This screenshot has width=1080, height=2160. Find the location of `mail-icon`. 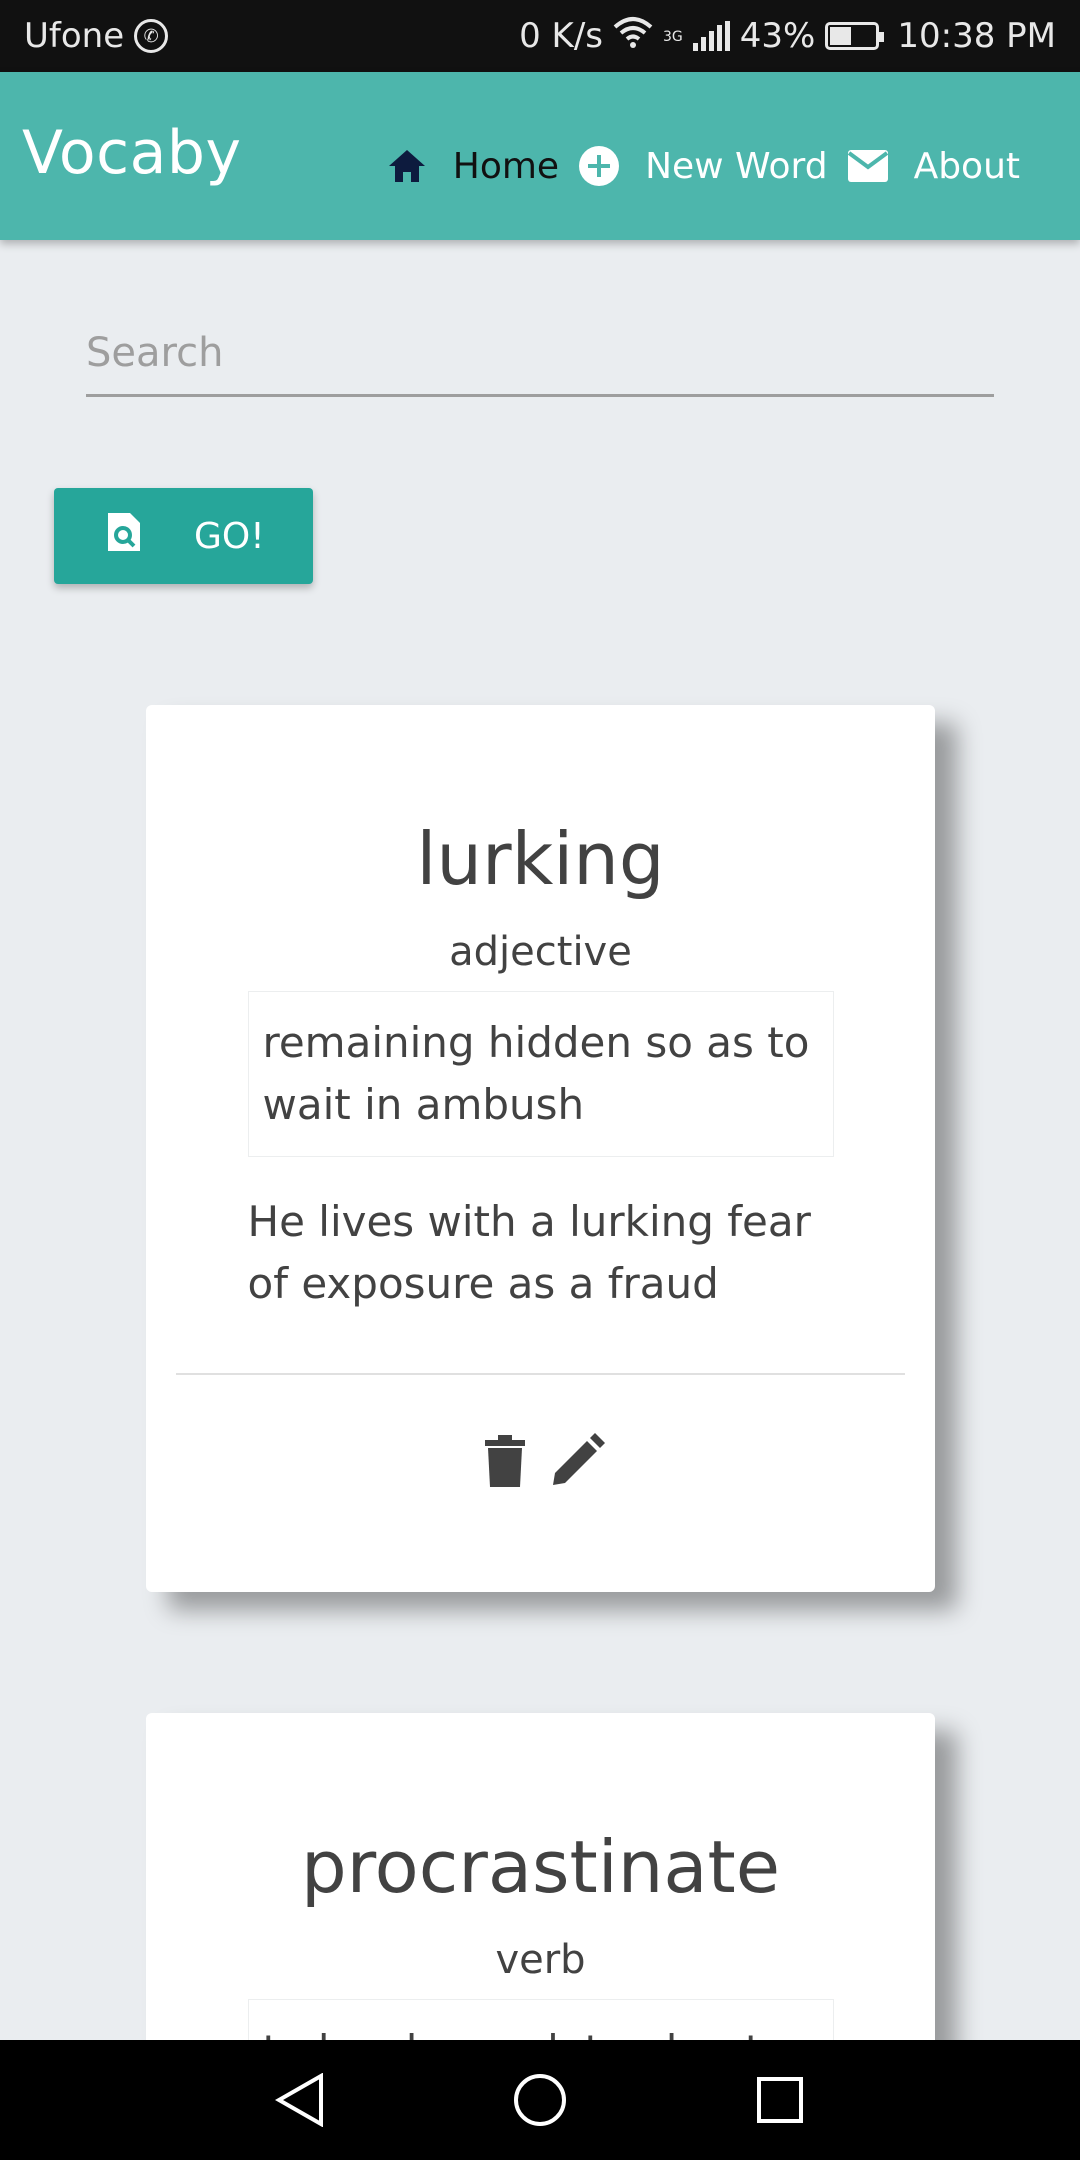

mail-icon is located at coordinates (868, 166).